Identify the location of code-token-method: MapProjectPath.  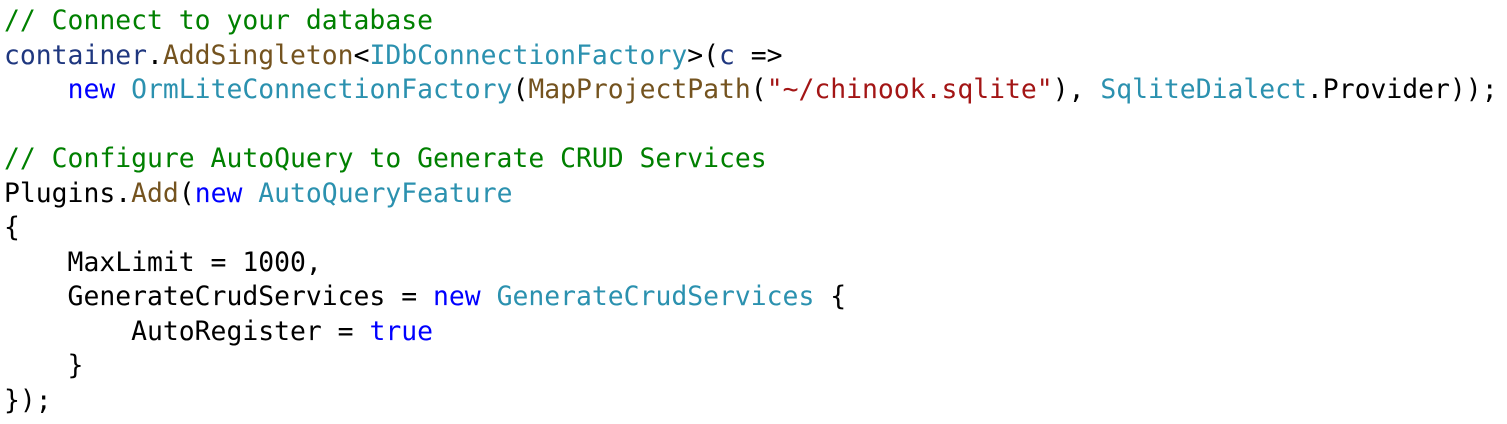
(639, 89).